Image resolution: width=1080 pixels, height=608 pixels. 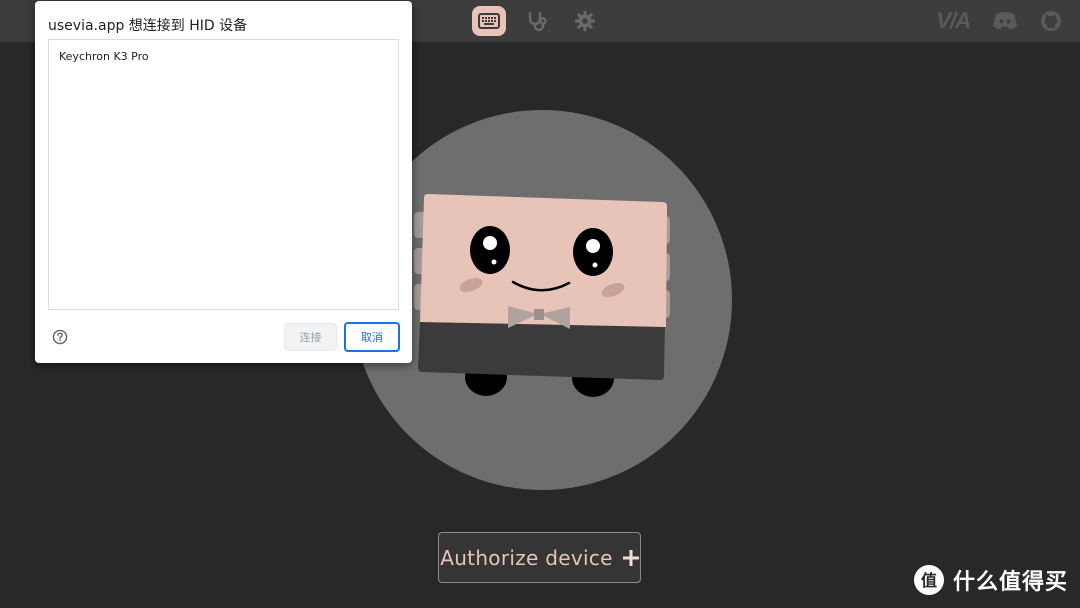 I want to click on plus-icon, so click(x=630, y=557).